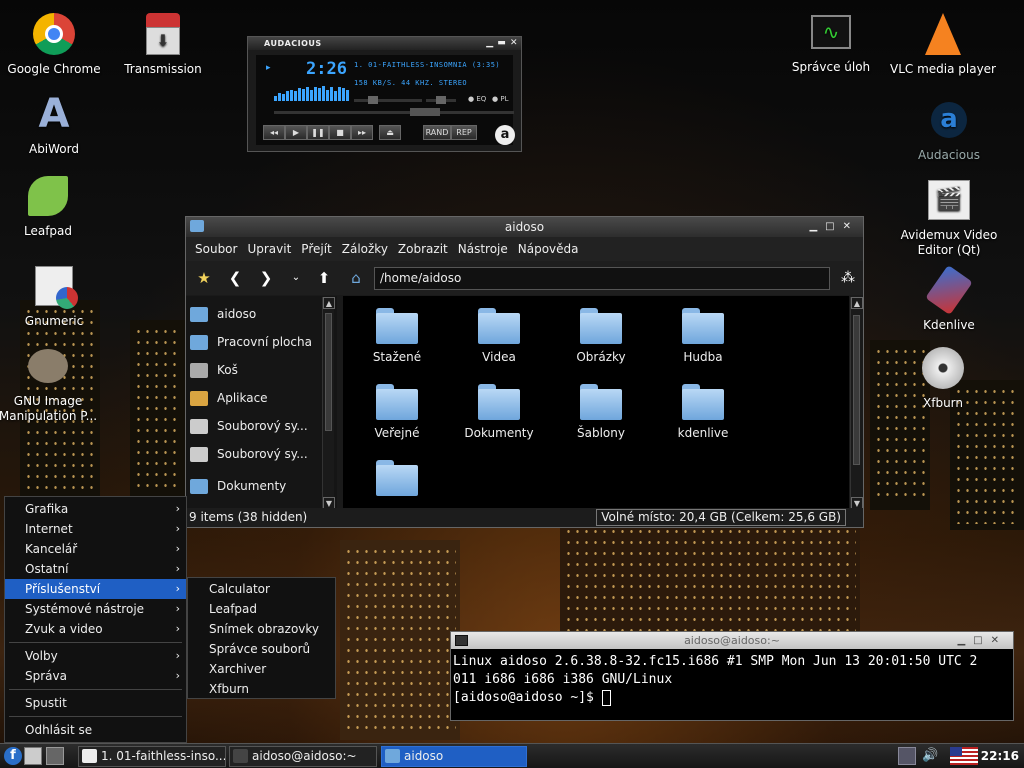  I want to click on shade-icon: ▬, so click(501, 43).